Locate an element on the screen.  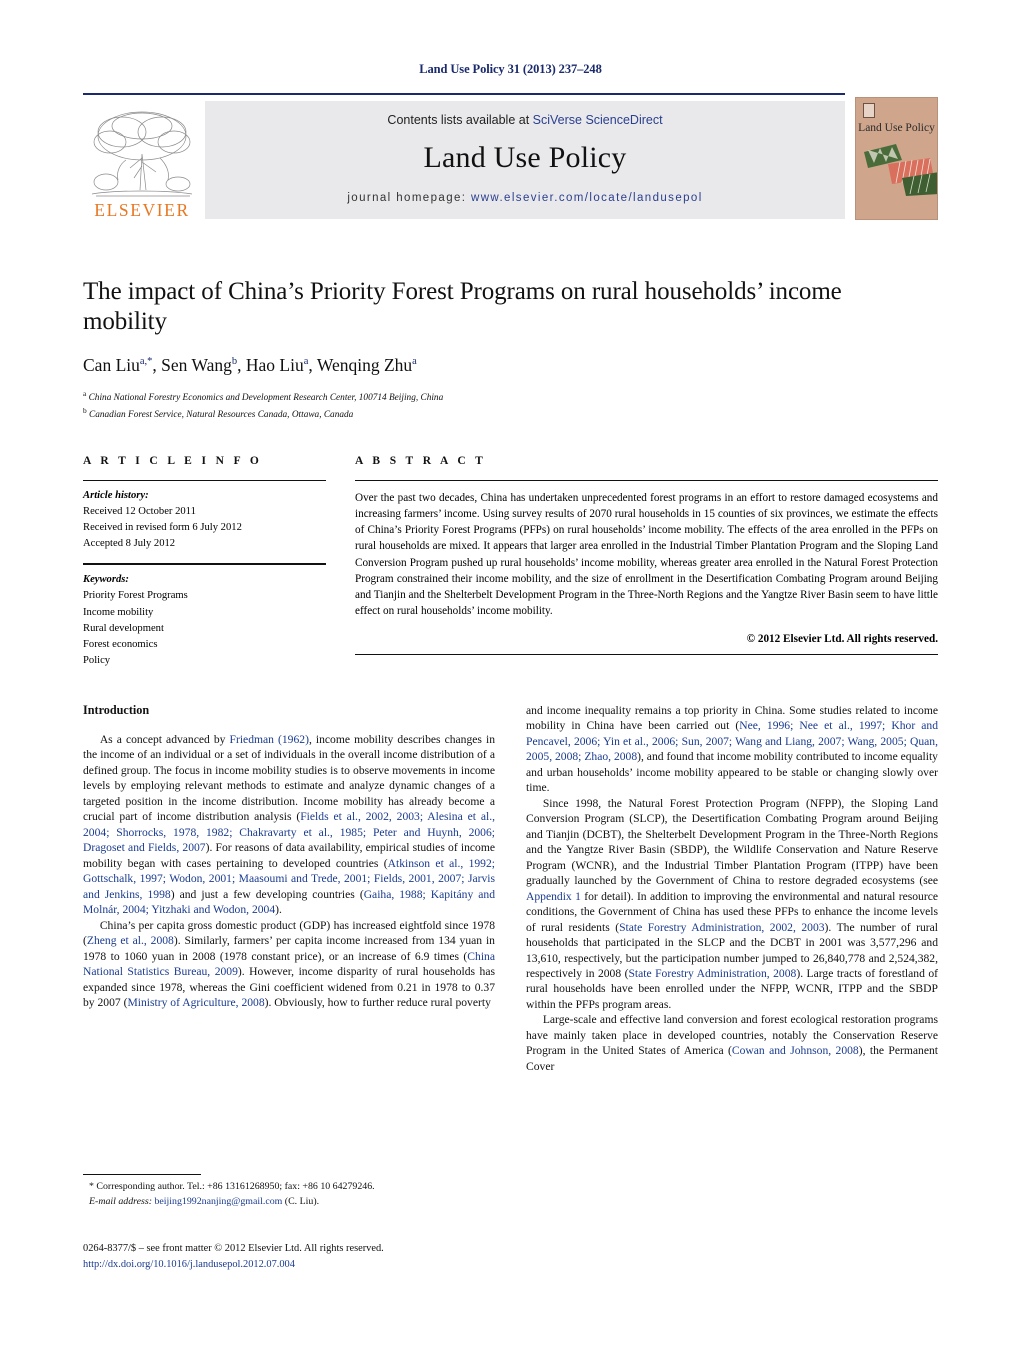
article-info-rule-mid is located at coordinates (204, 564).